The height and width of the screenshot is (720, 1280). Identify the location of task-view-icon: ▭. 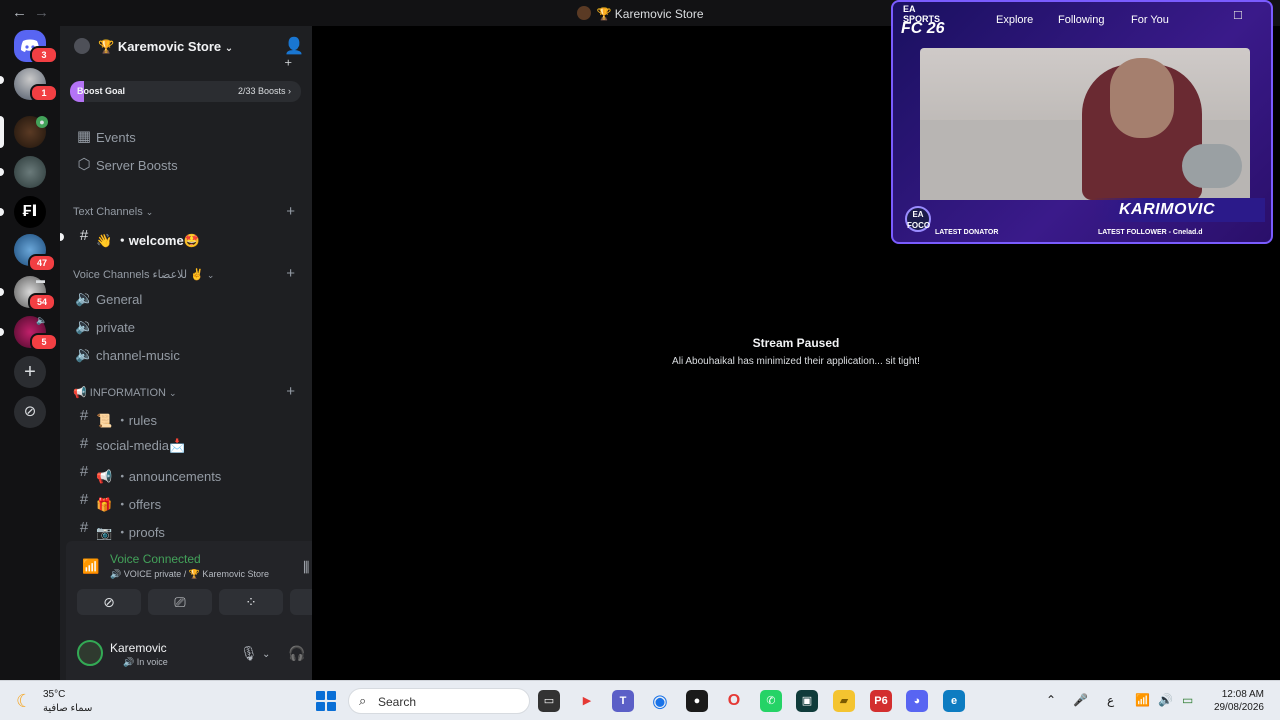
(549, 701).